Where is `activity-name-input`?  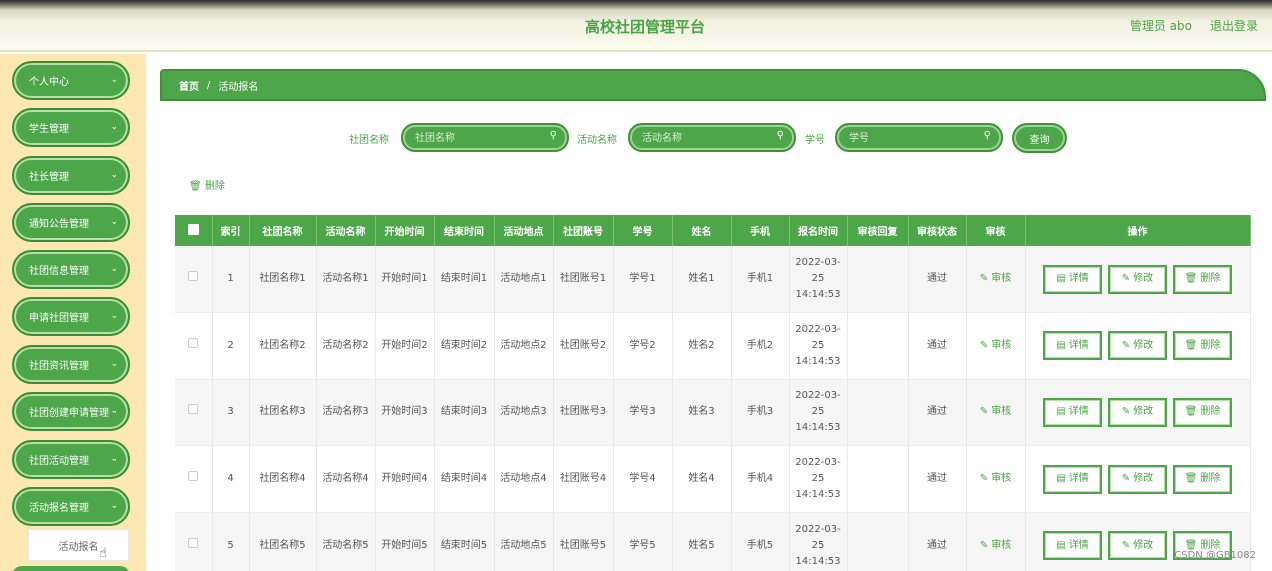
activity-name-input is located at coordinates (707, 138).